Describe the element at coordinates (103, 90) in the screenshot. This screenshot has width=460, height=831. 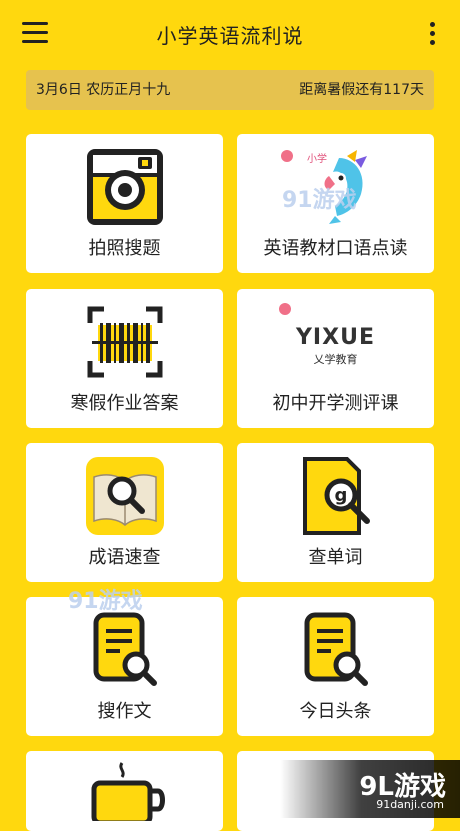
I see `date-lunar-text: 3月6日 农历正月十九` at that location.